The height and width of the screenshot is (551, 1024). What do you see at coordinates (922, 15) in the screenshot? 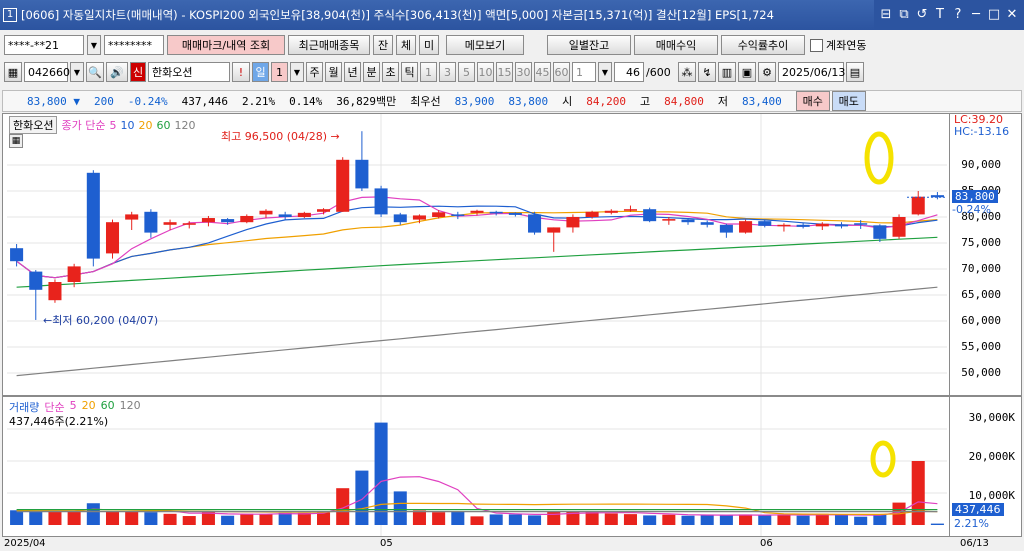
I see `refresh-icon: ↺` at bounding box center [922, 15].